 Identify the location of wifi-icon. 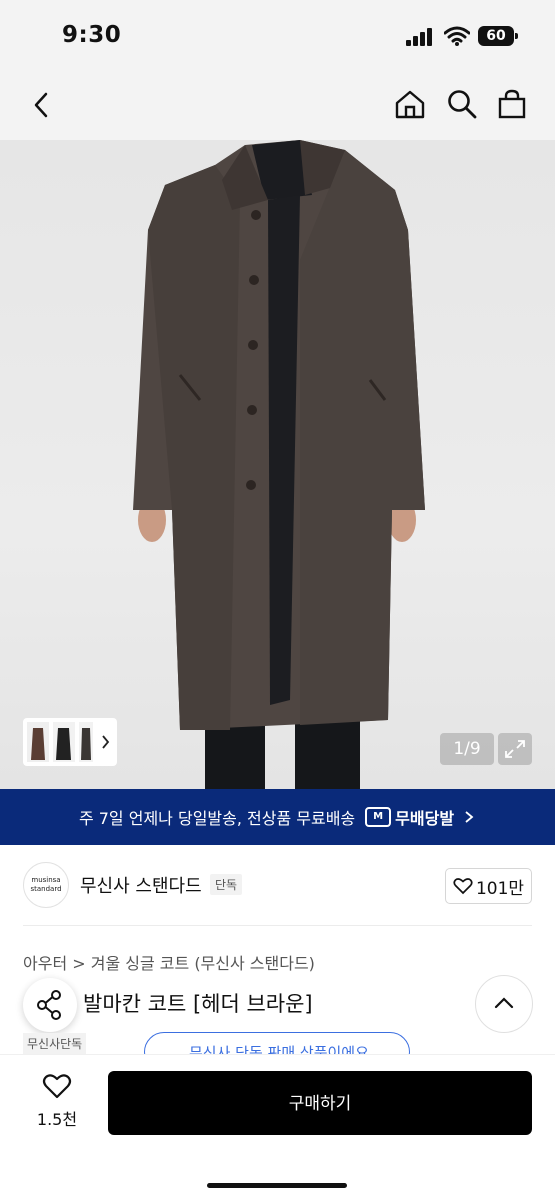
(457, 36).